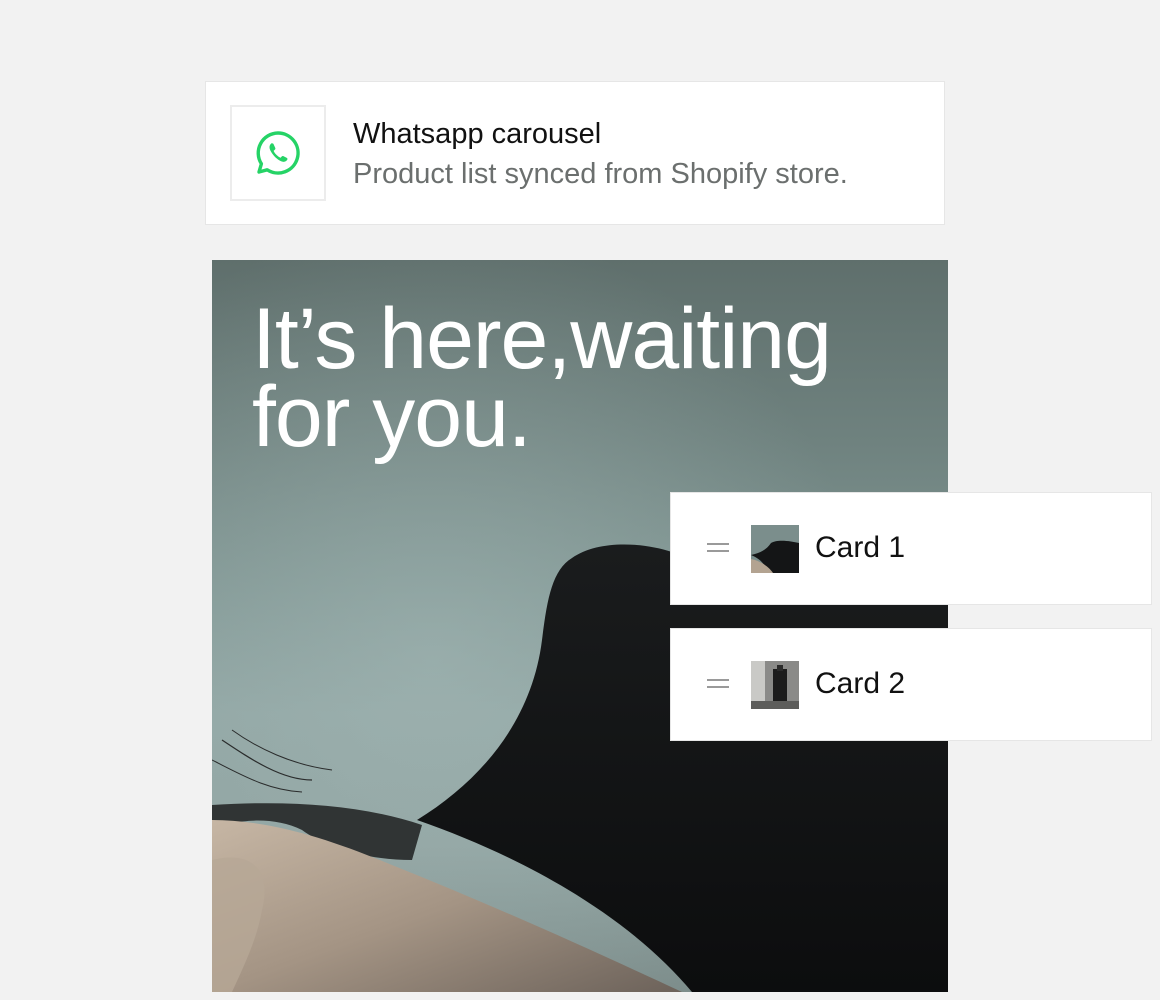  What do you see at coordinates (600, 174) in the screenshot?
I see `header-subtitle: Product list synced from Shopify store.` at bounding box center [600, 174].